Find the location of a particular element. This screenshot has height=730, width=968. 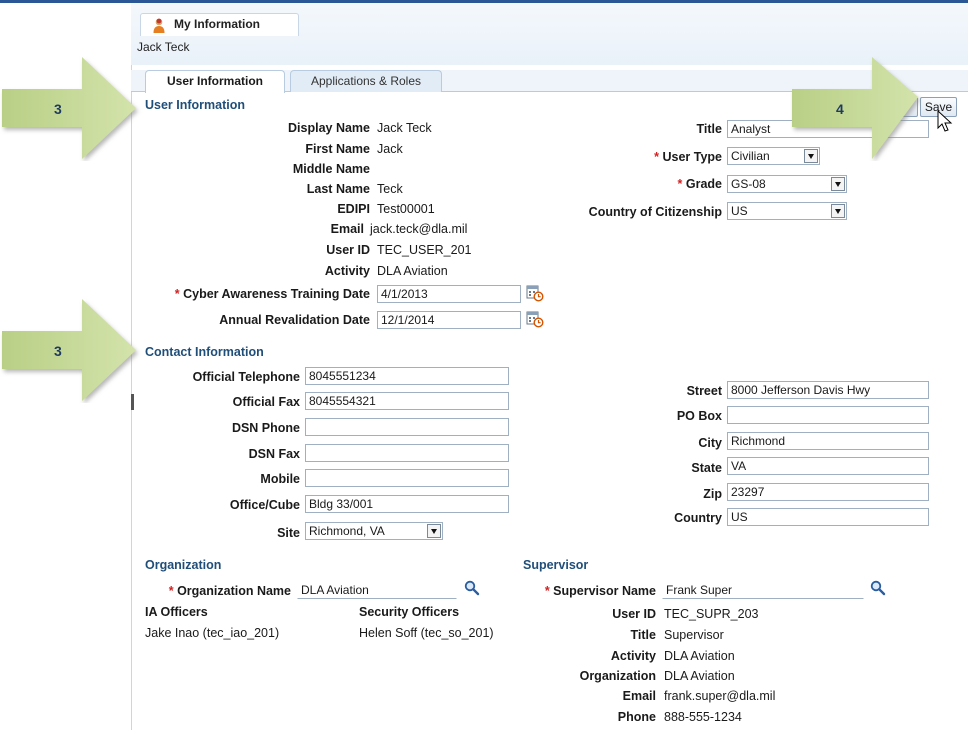

callout-arrow-3-contact: 3 is located at coordinates (80, 350).